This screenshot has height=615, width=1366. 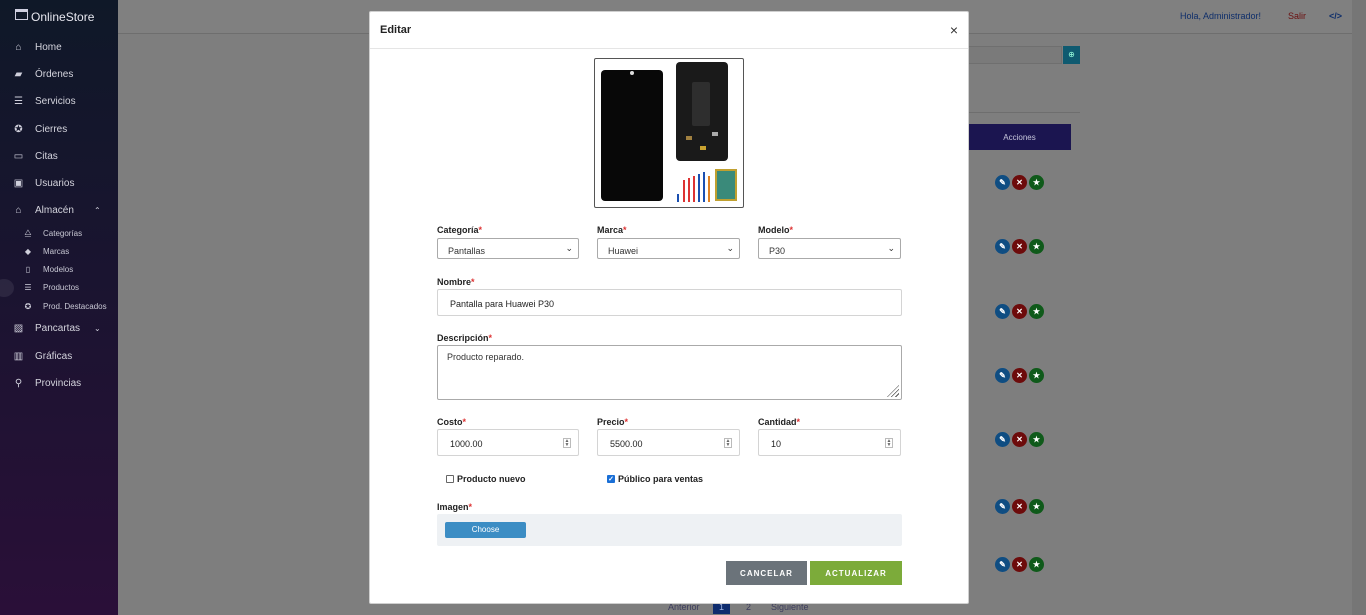 What do you see at coordinates (18, 129) in the screenshot?
I see `badge-check-icon: ✪` at bounding box center [18, 129].